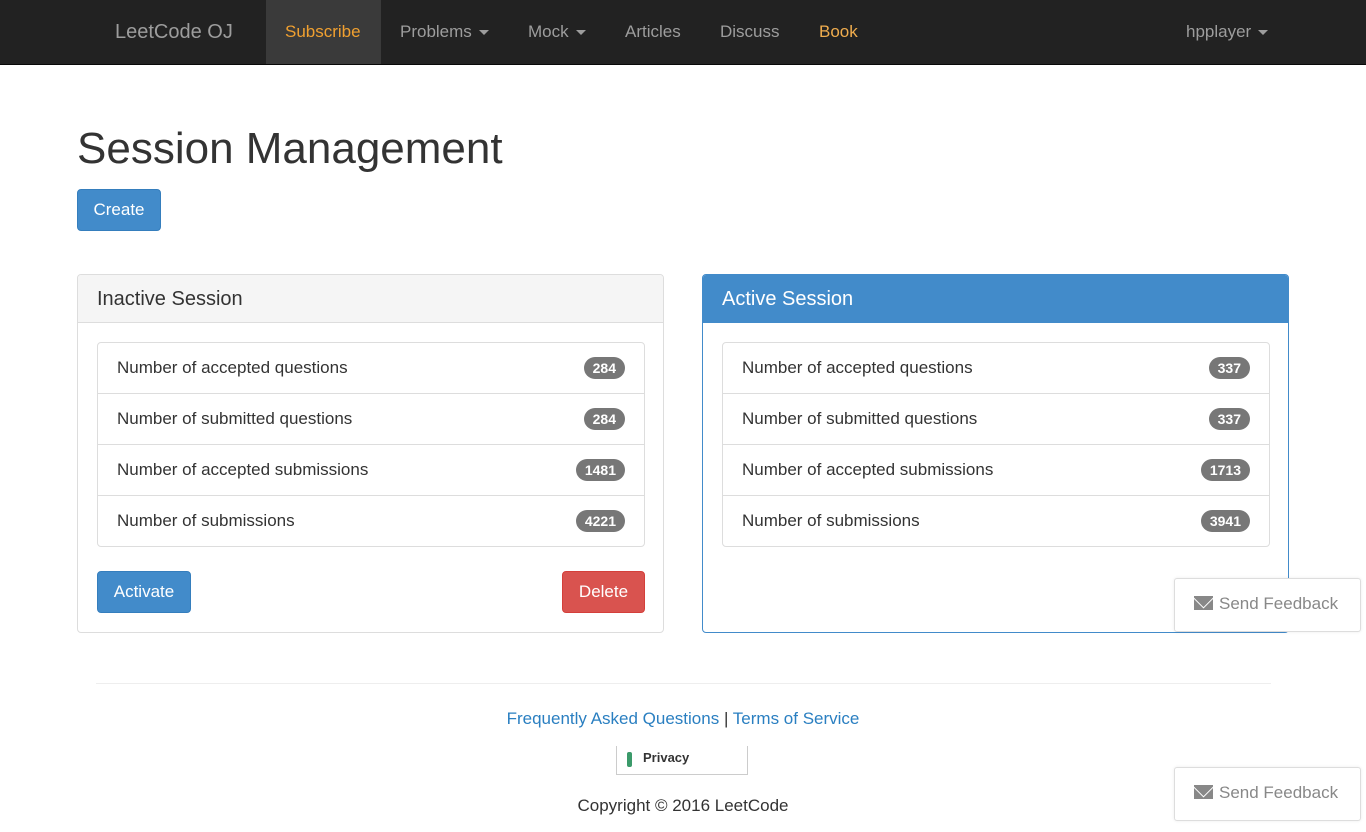  I want to click on list-item: Number of submissions 3941, so click(996, 521).